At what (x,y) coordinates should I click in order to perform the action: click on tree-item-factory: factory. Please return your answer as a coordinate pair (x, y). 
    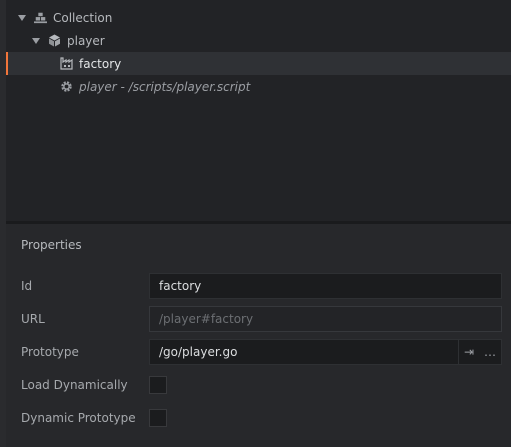
    Looking at the image, I should click on (258, 63).